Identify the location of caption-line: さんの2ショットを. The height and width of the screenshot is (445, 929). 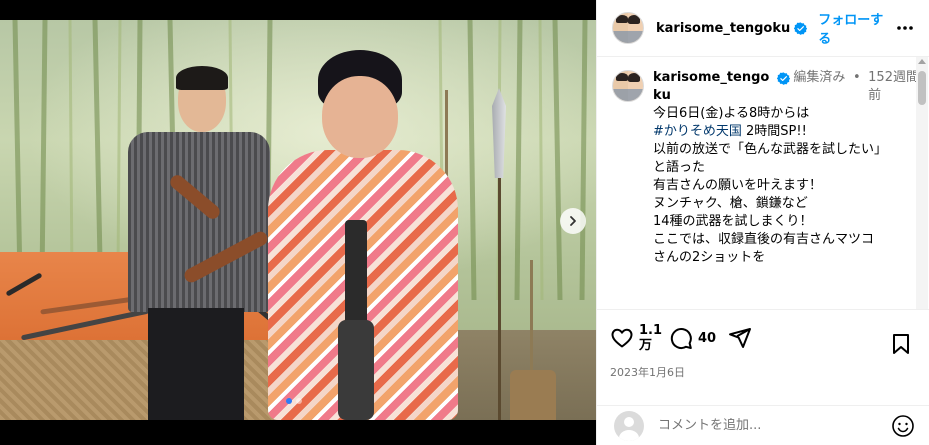
(709, 257).